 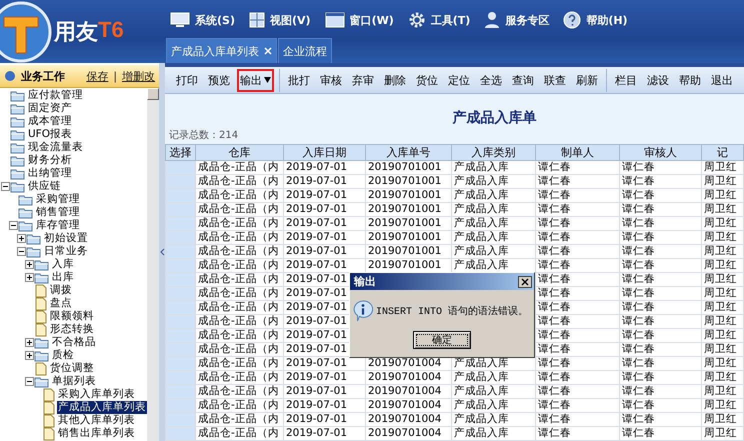 I want to click on toolbar-button: 全选, so click(x=491, y=80).